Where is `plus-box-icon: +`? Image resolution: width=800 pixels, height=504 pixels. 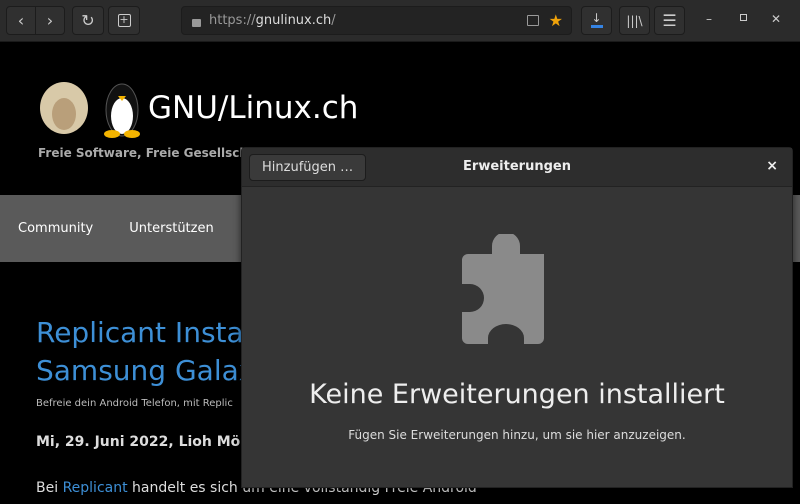
plus-box-icon: + is located at coordinates (124, 20).